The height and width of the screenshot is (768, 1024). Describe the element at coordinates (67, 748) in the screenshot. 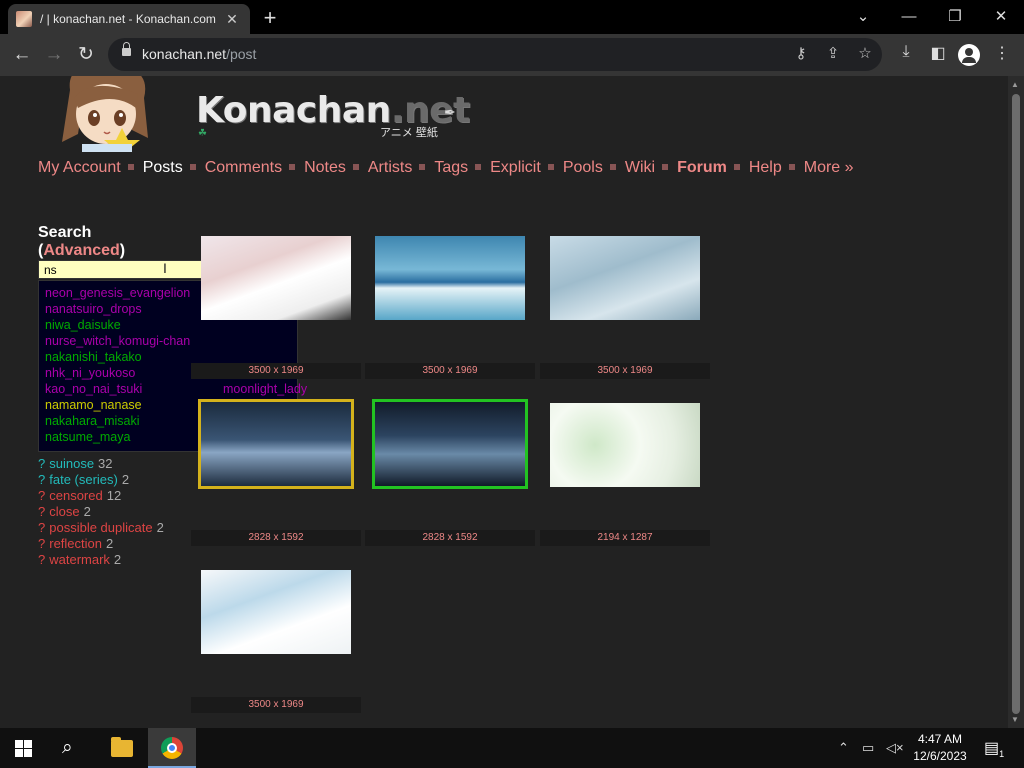

I see `search-icon: ⌕` at that location.